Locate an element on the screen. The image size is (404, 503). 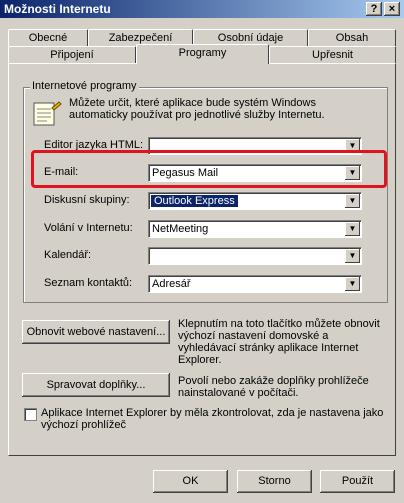
tab-label: Upřesnit is located at coordinates (332, 55).